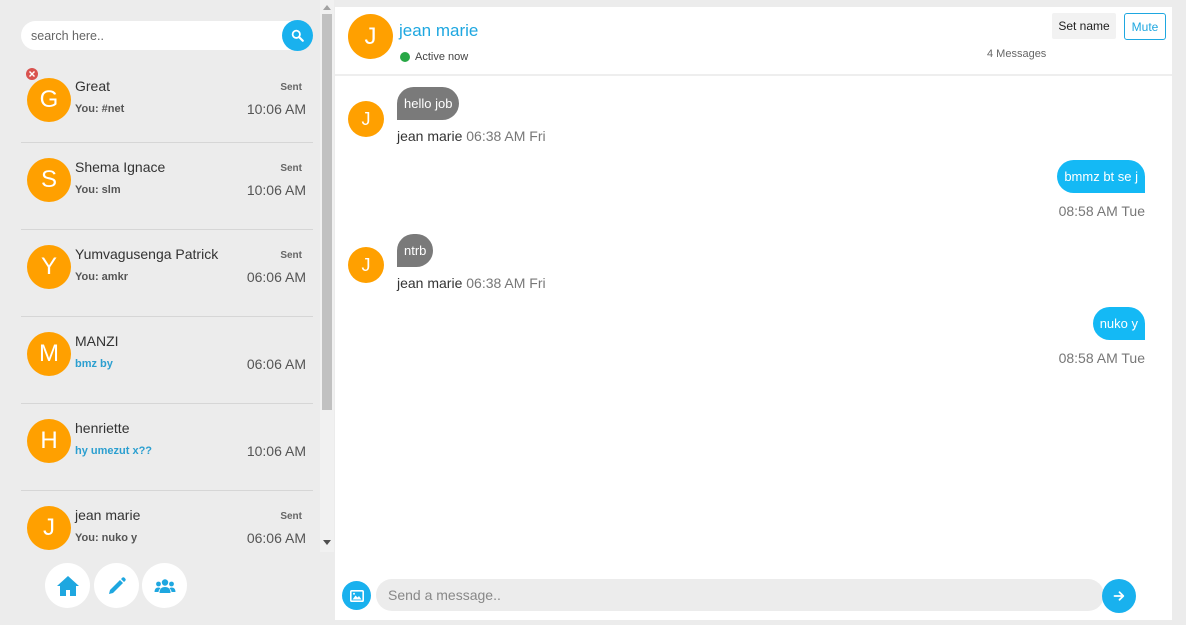  I want to click on online-status-dot, so click(405, 57).